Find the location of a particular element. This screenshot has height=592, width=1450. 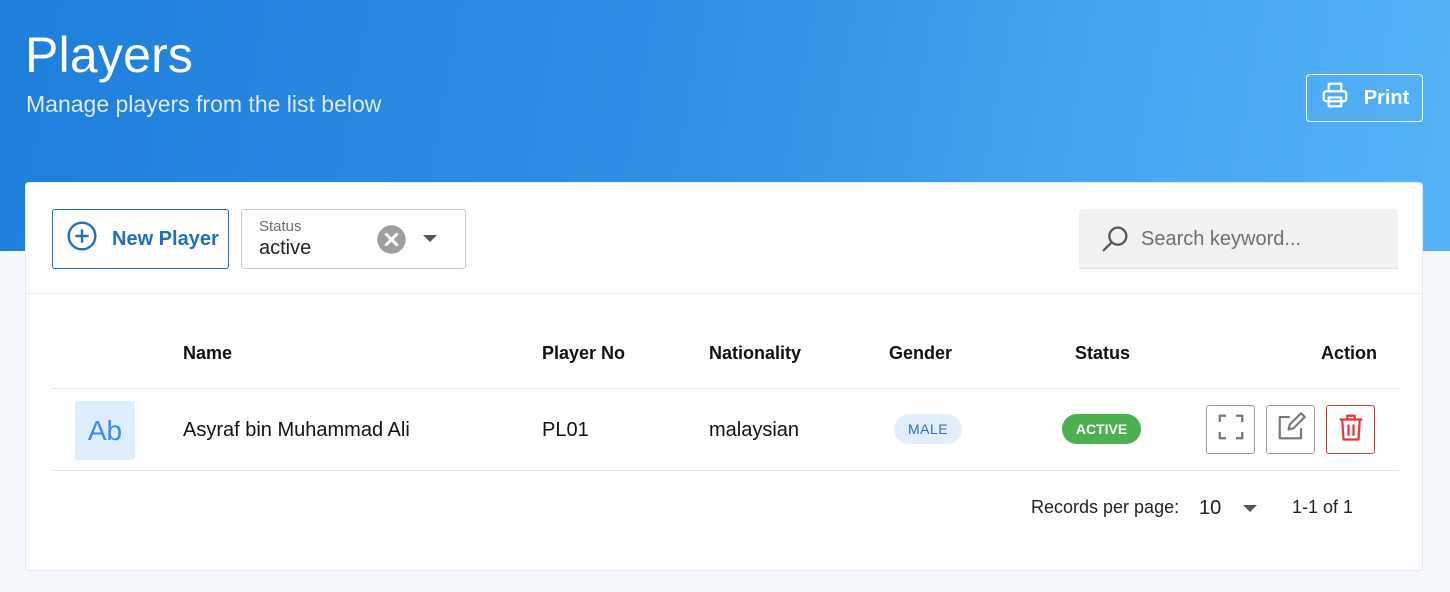

column-header-gender: Gender is located at coordinates (920, 353).